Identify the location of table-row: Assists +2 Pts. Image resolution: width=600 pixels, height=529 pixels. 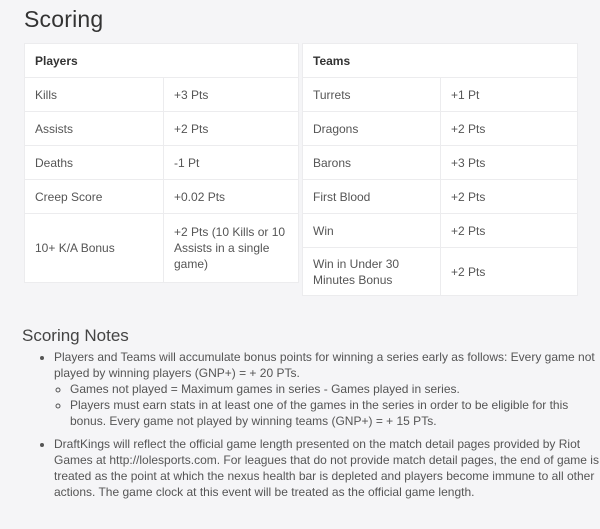
(161, 128).